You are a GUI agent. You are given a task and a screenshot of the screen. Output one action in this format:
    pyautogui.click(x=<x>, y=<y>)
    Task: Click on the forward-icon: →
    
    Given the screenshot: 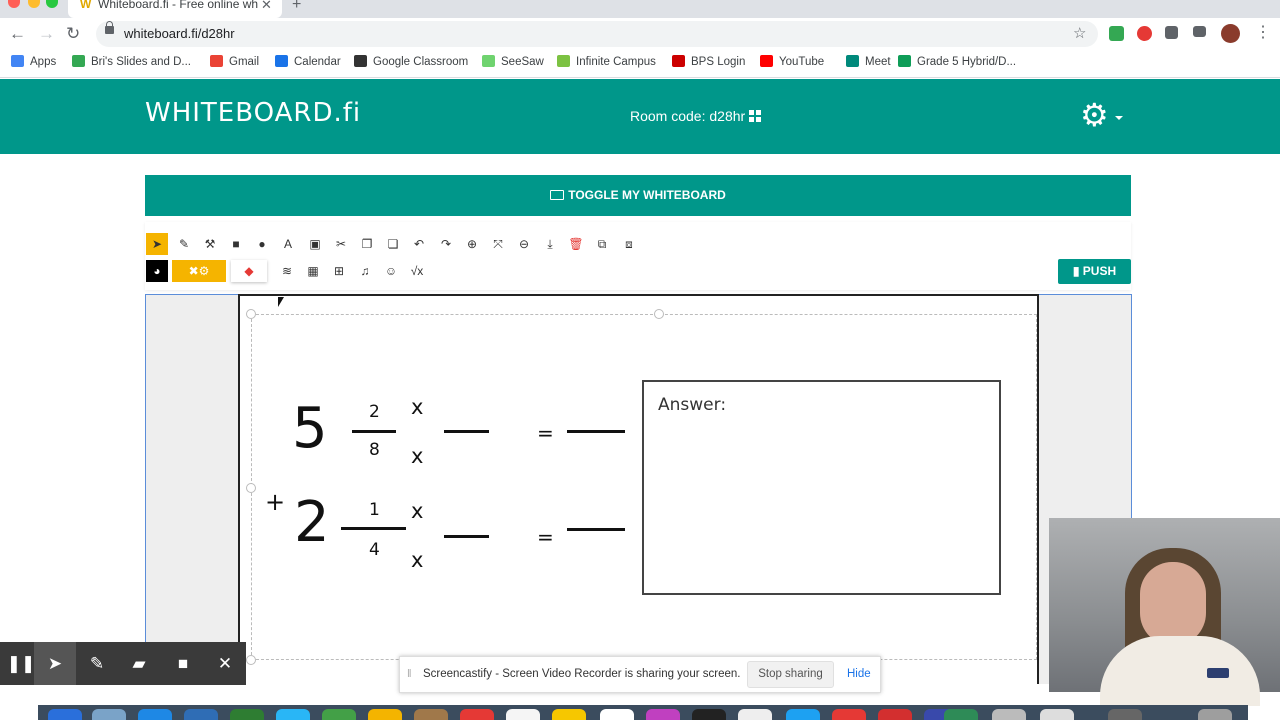 What is the action you would take?
    pyautogui.click(x=46, y=34)
    